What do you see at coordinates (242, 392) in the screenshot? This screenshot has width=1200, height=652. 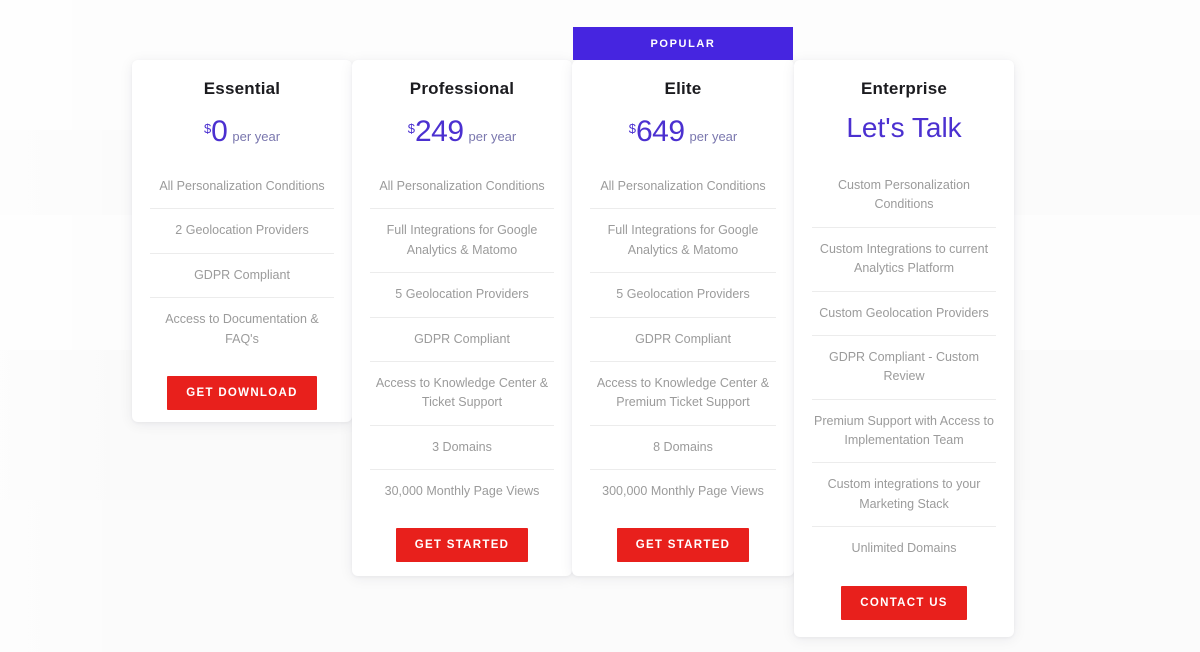 I see `get-download-button: GET DOWNLOAD` at bounding box center [242, 392].